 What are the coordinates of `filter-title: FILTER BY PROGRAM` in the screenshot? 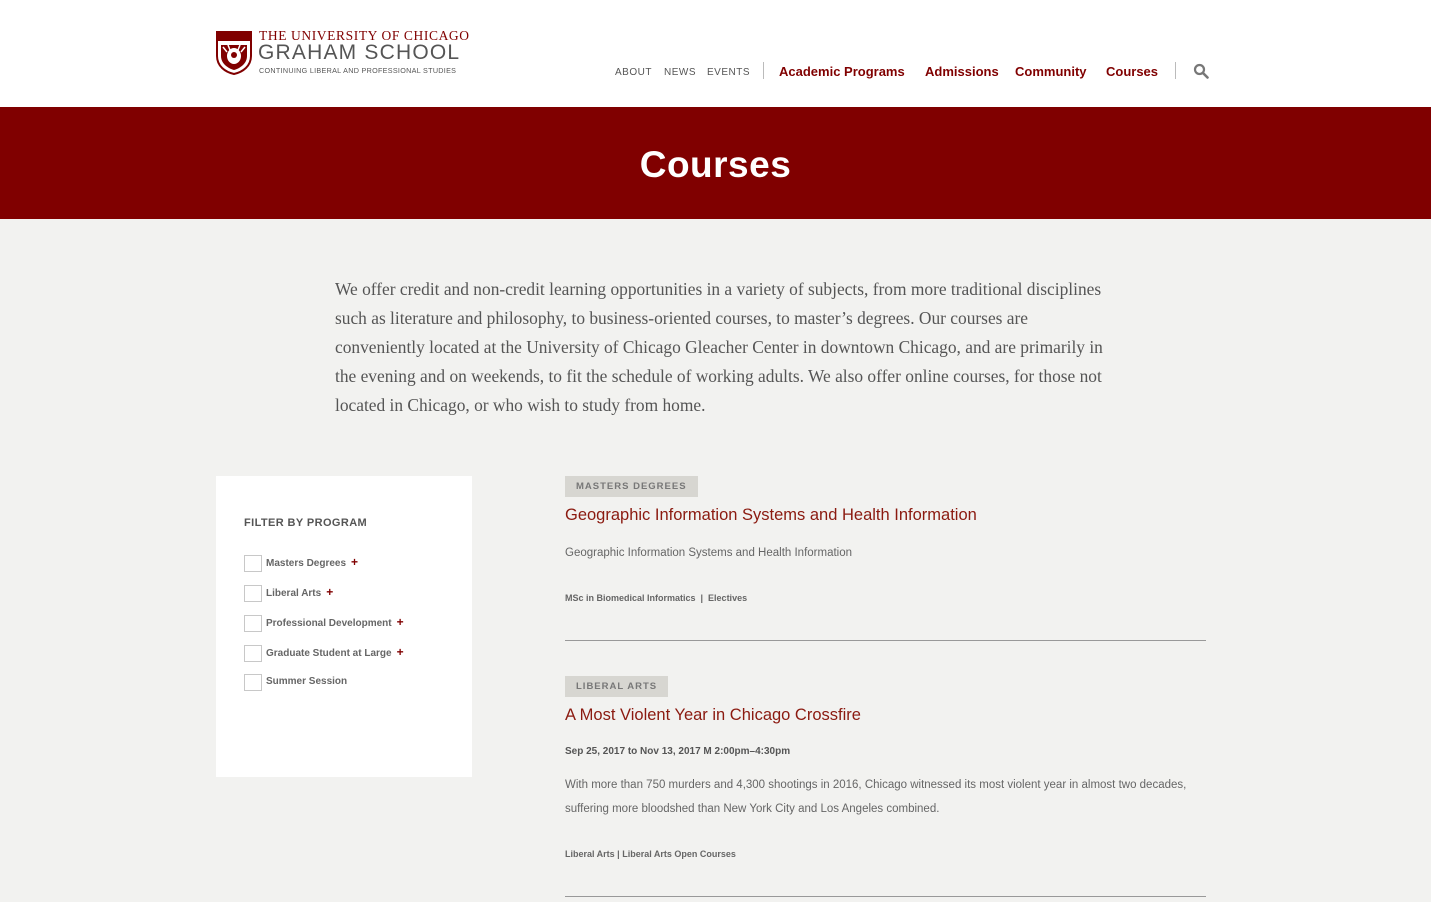 It's located at (306, 523).